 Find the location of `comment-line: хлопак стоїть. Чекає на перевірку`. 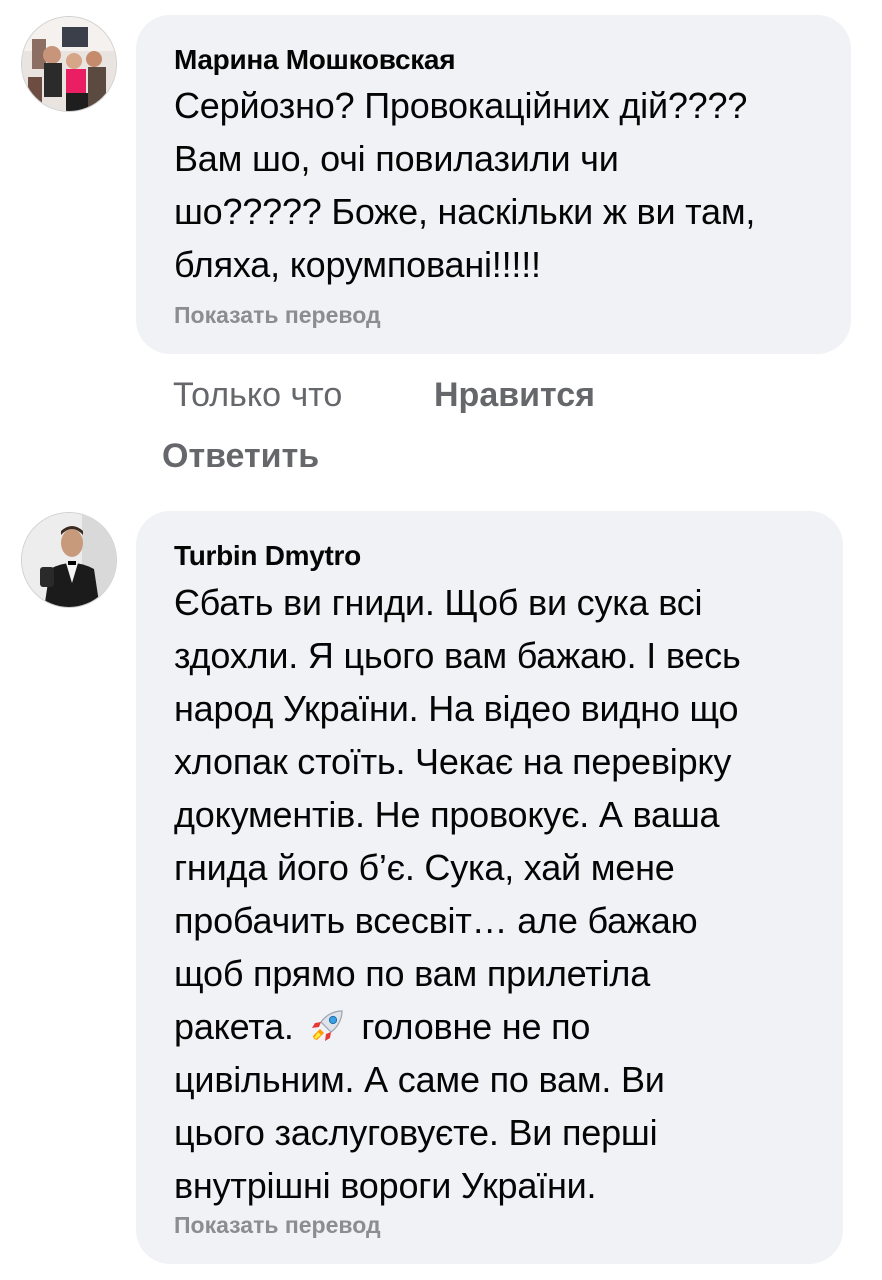

comment-line: хлопак стоїть. Чекає на перевірку is located at coordinates (453, 761).